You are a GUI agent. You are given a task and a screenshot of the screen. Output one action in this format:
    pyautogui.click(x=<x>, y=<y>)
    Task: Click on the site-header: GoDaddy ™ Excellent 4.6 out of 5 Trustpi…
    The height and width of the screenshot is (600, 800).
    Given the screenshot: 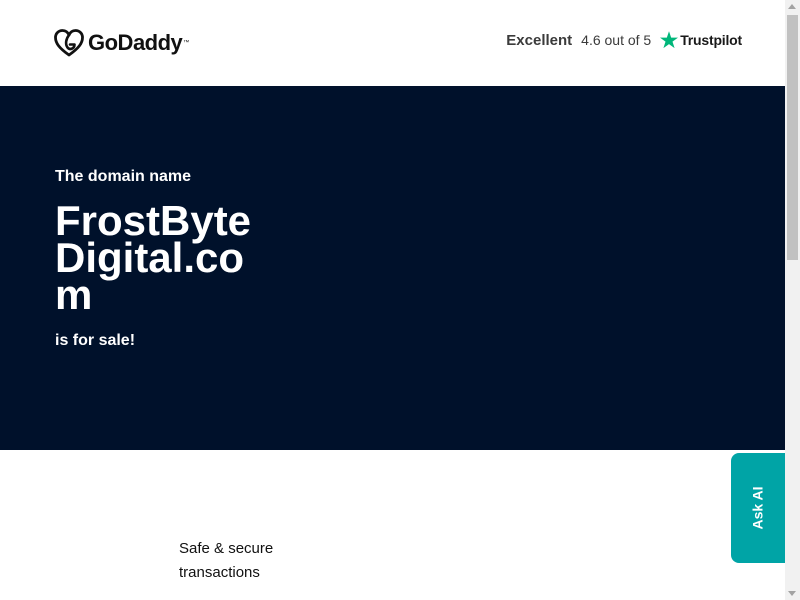 What is the action you would take?
    pyautogui.click(x=392, y=43)
    